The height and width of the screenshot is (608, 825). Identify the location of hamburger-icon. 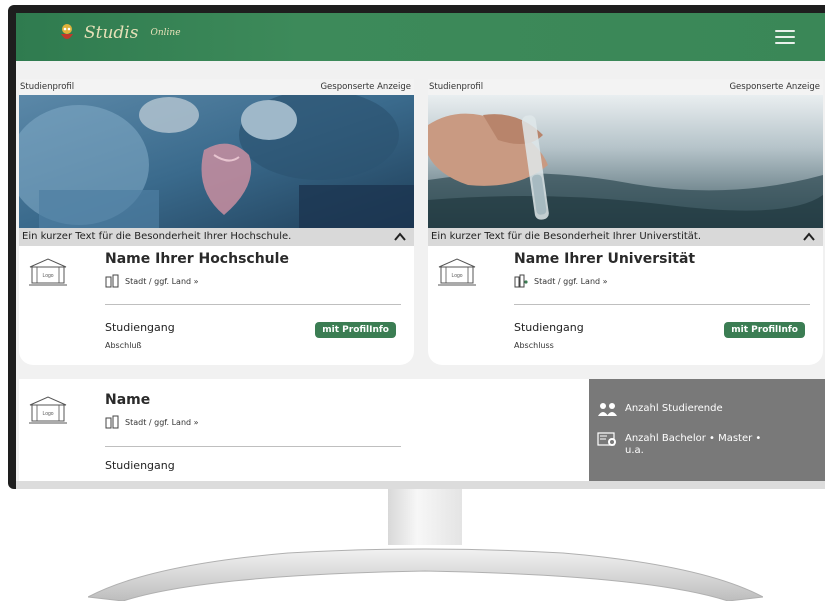
(785, 37).